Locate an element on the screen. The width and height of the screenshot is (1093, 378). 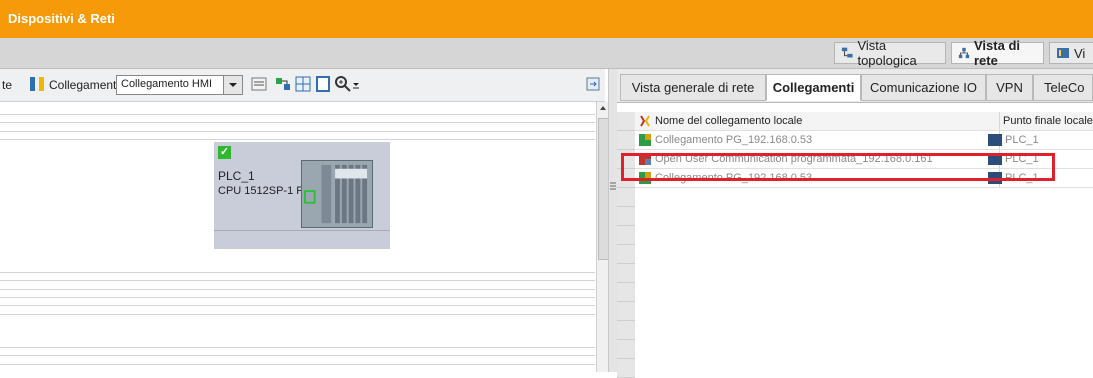
tab-network-view-label: Vista di rete is located at coordinates (997, 53).